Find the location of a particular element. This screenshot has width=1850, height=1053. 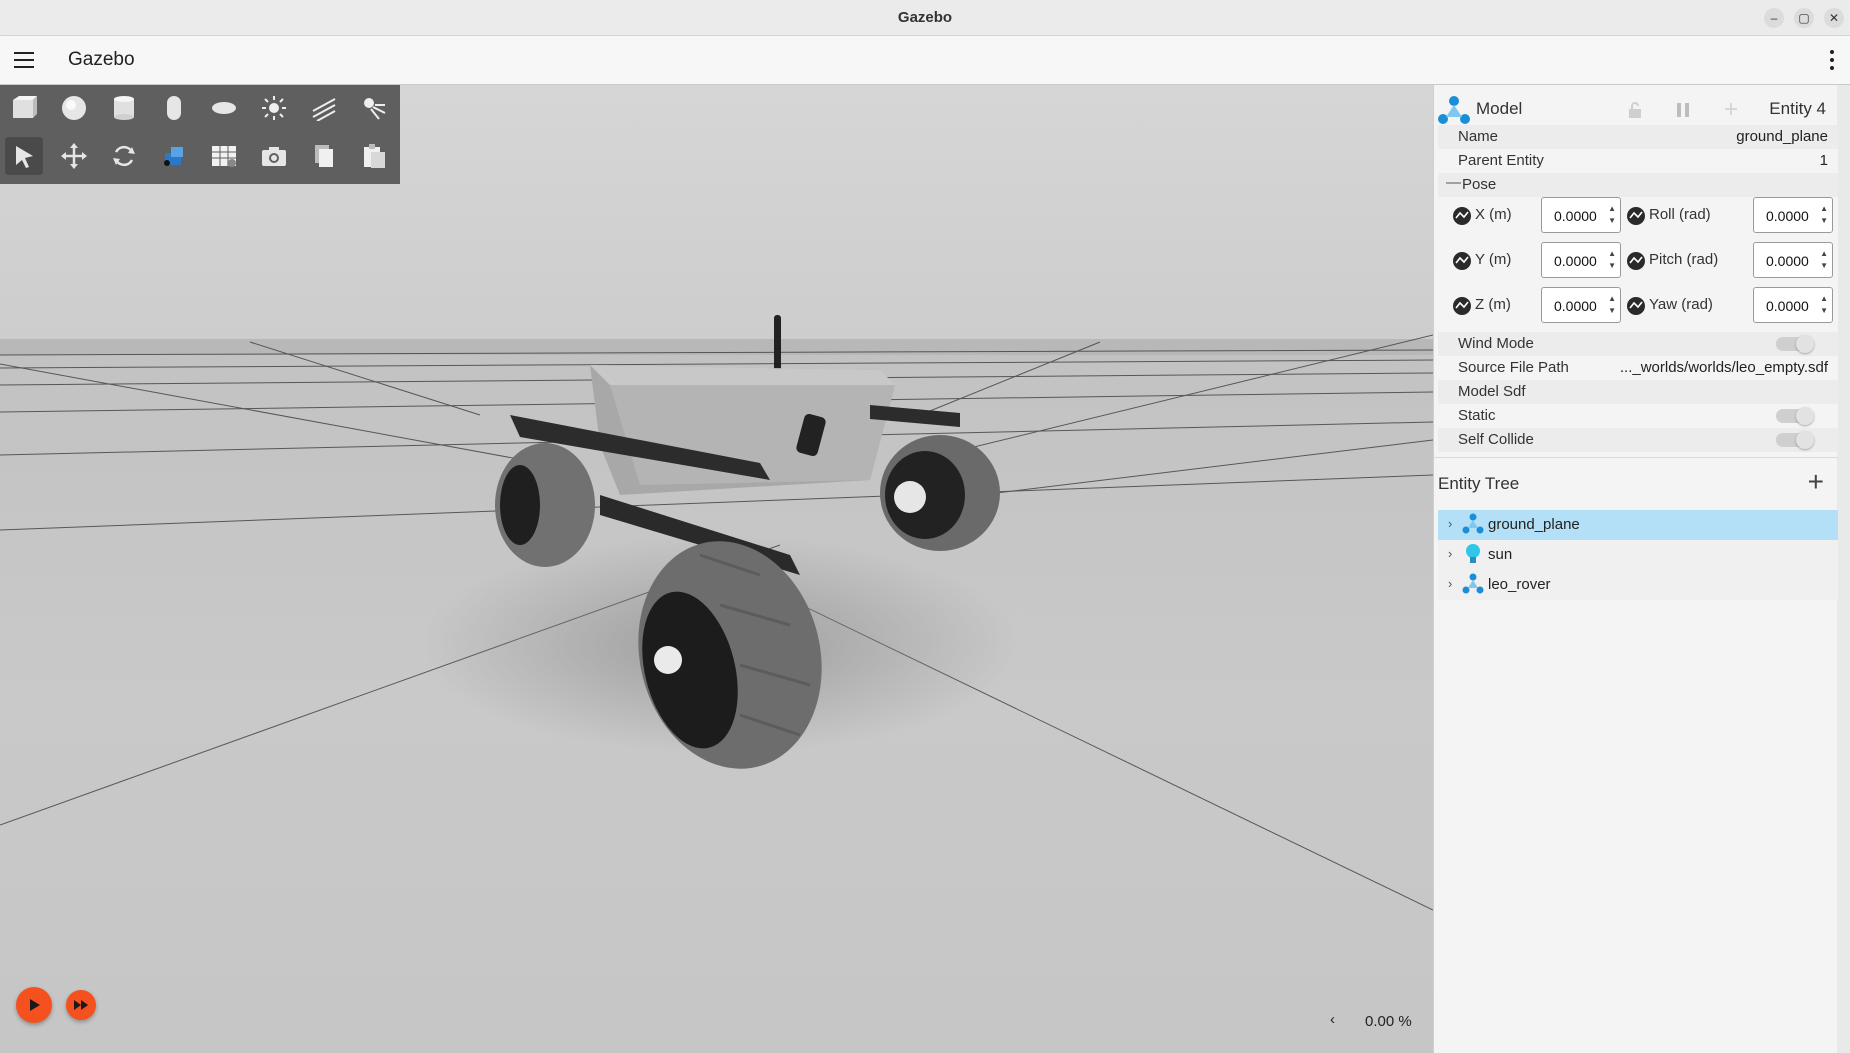

pose-header: — Pose is located at coordinates (1638, 185).